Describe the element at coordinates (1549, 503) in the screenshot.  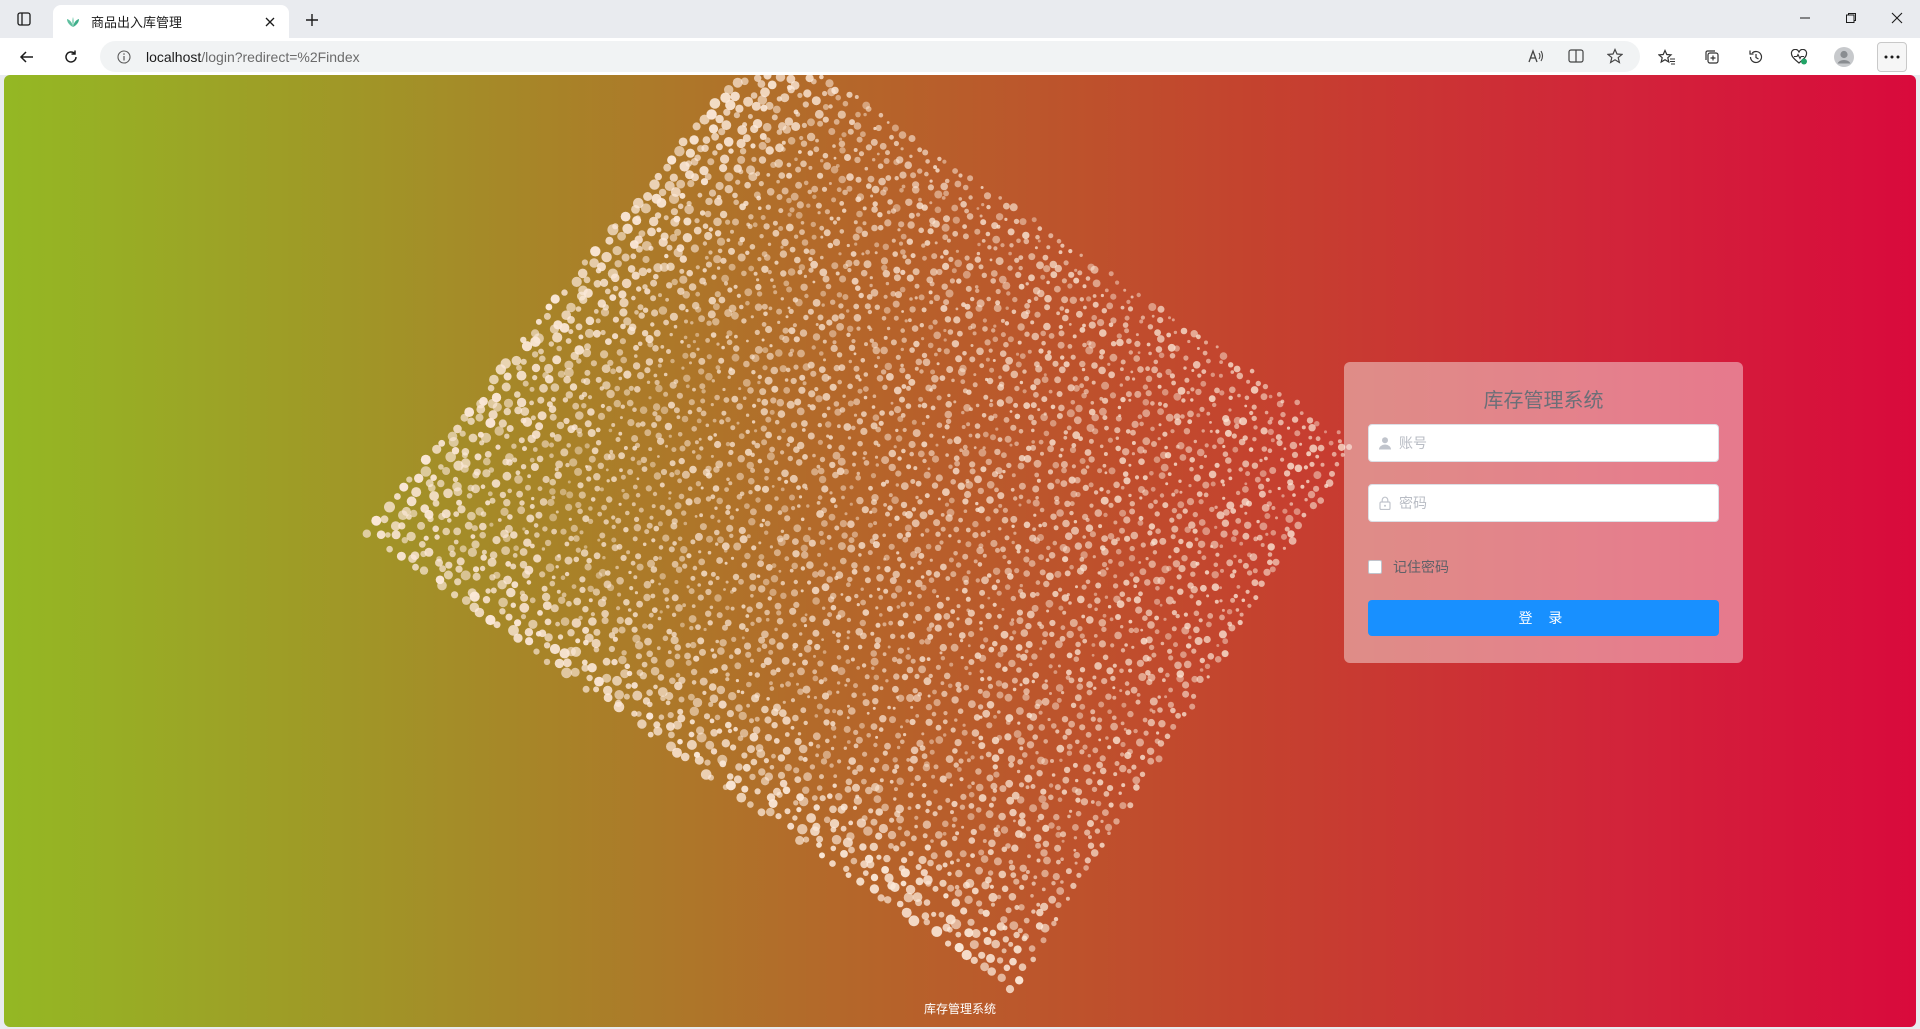
I see `password-input` at that location.